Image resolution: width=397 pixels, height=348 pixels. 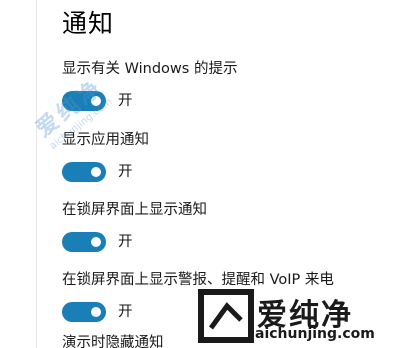 I want to click on setting-windows-tips: 显示有关 Windows 的提示 开, so click(x=222, y=86).